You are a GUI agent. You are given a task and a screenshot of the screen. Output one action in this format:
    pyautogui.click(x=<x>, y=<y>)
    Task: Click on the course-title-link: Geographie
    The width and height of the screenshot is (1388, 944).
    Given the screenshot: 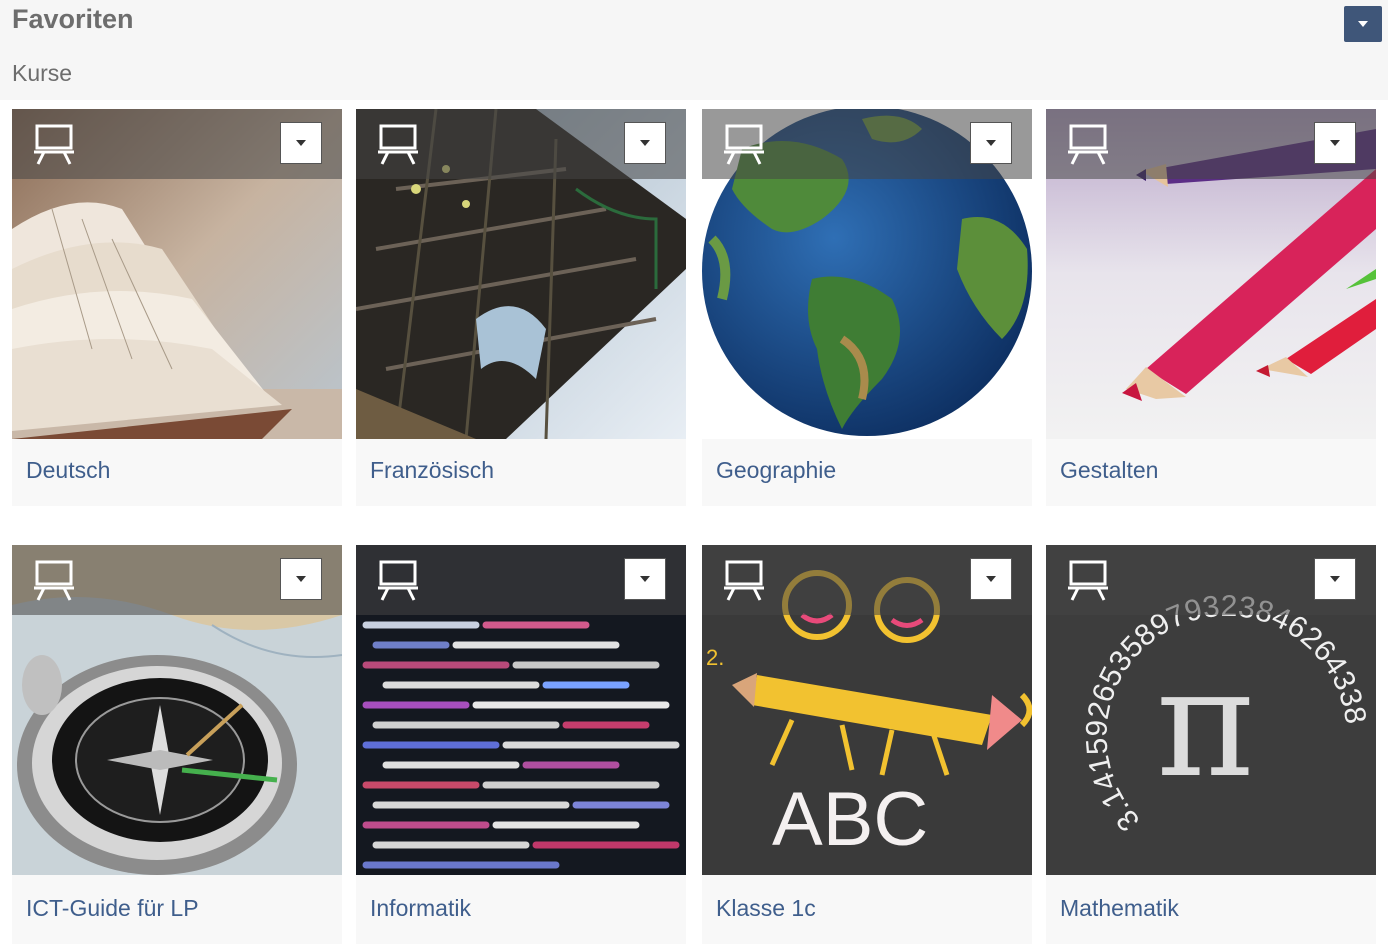 What is the action you would take?
    pyautogui.click(x=776, y=470)
    